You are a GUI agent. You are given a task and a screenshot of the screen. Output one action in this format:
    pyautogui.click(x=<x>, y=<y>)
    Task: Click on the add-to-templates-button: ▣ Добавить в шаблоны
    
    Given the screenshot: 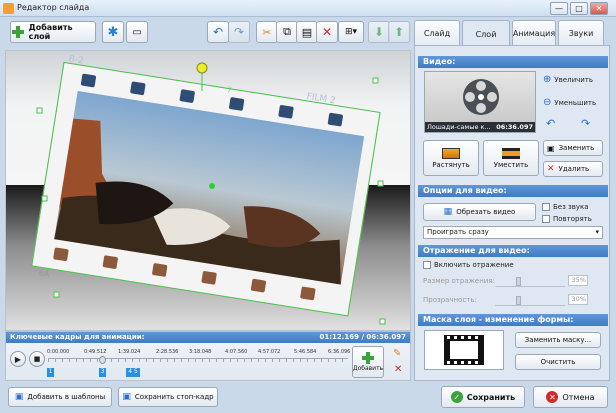 What is the action you would take?
    pyautogui.click(x=60, y=397)
    